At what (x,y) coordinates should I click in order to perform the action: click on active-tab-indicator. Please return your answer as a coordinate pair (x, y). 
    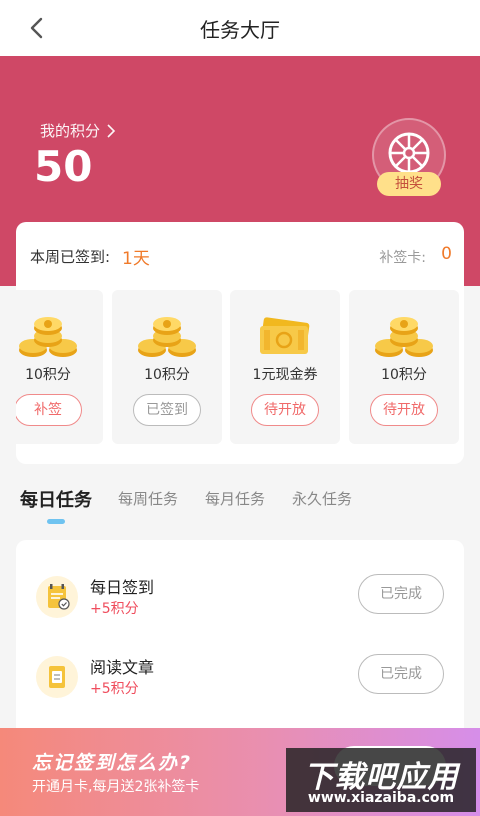
    Looking at the image, I should click on (56, 521).